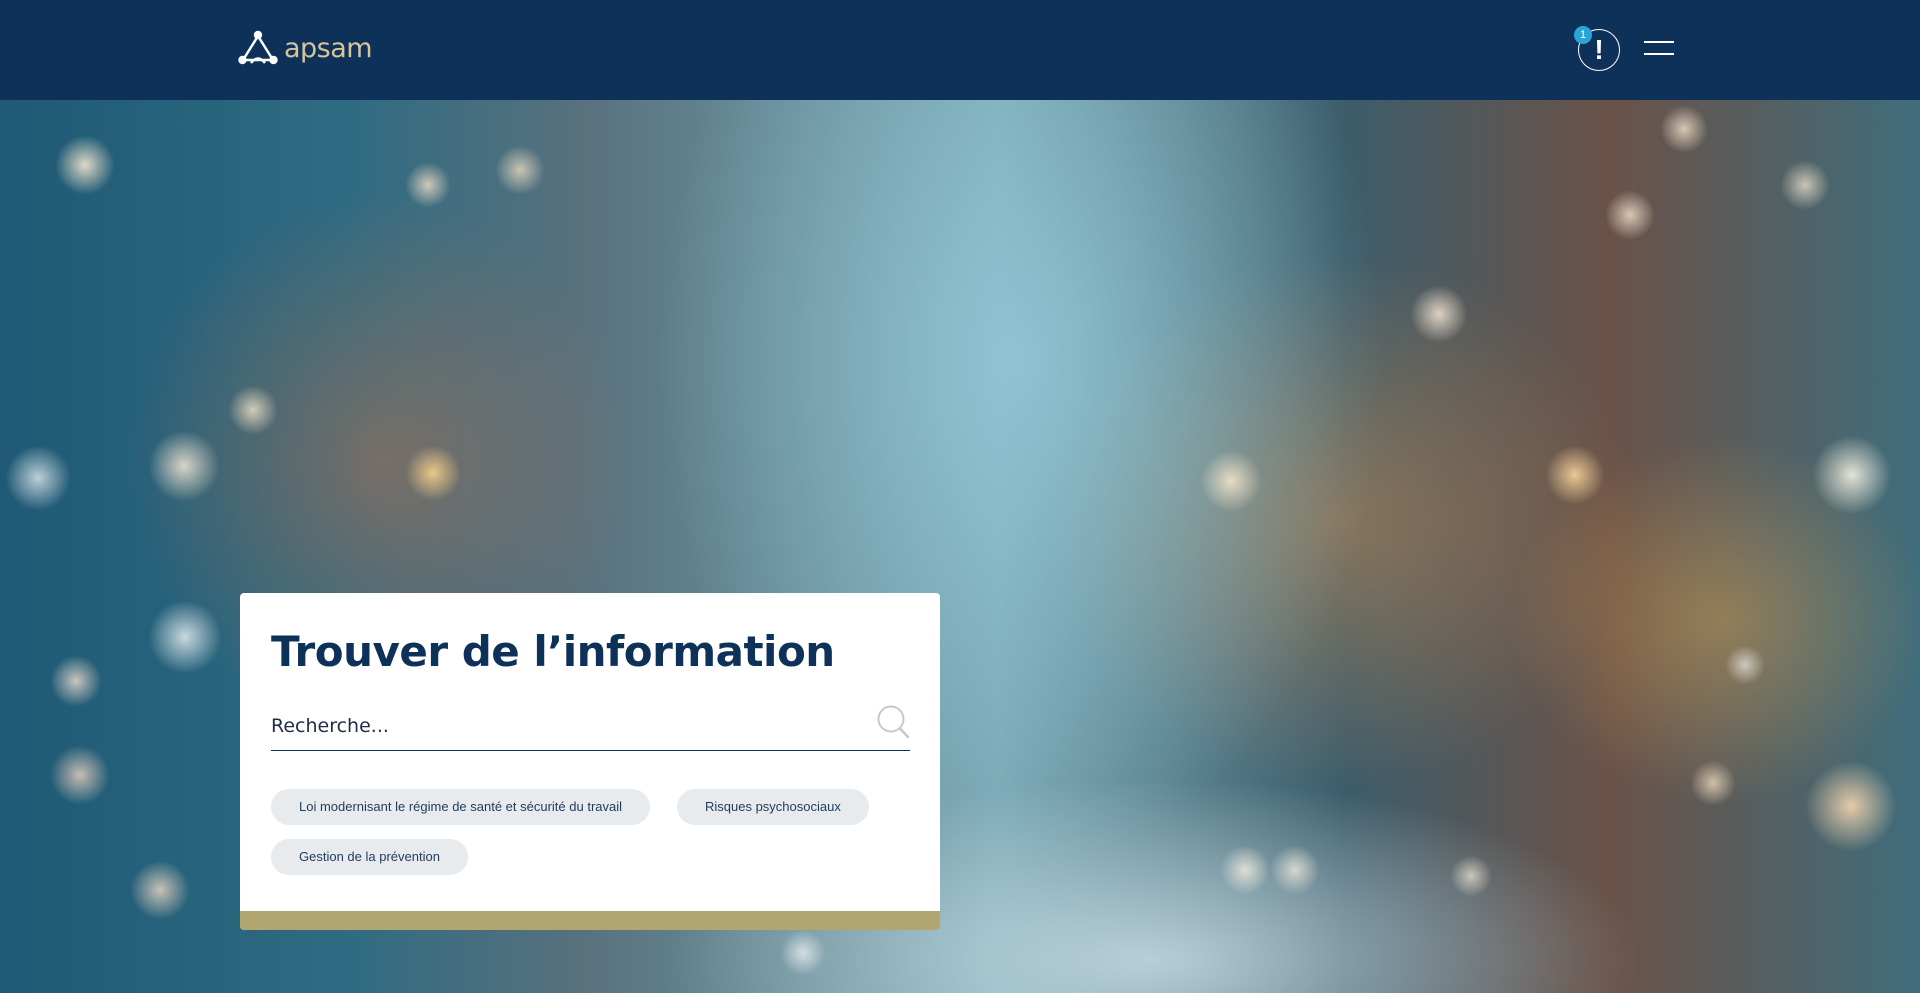 This screenshot has height=993, width=1920. Describe the element at coordinates (894, 723) in the screenshot. I see `search-icon` at that location.